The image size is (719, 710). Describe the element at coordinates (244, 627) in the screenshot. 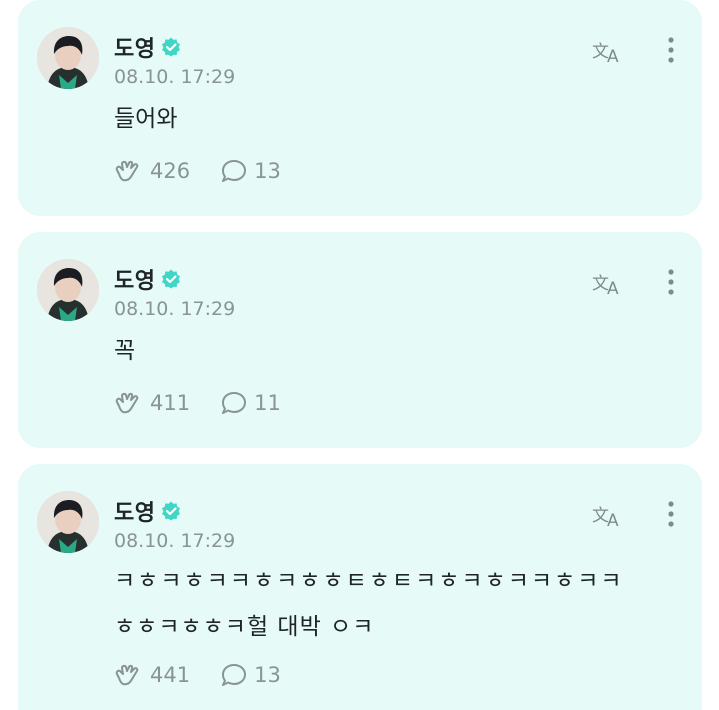

I see `post-body-line: ㅎㅎㅋㅎㅎㅋ헐 대박 ㅇㅋ` at that location.